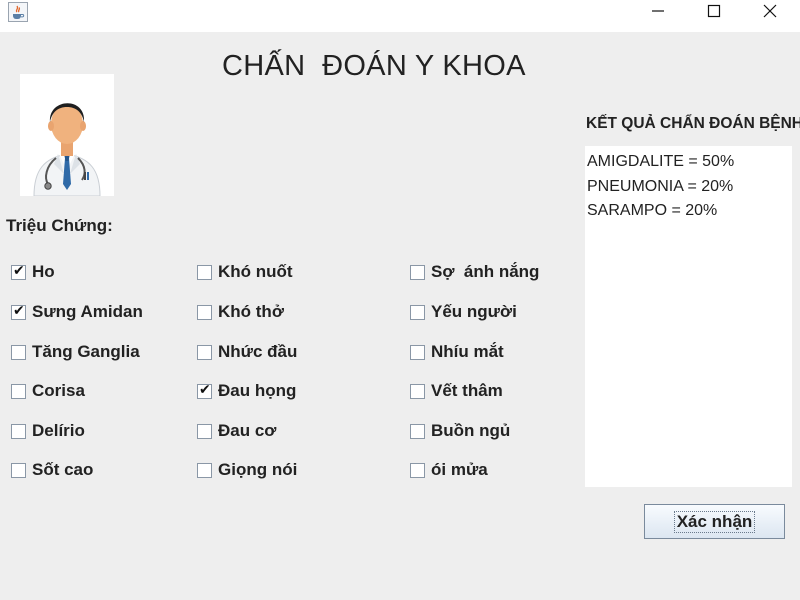  Describe the element at coordinates (86, 351) in the screenshot. I see `symptom-label: Tăng Ganglia` at that location.